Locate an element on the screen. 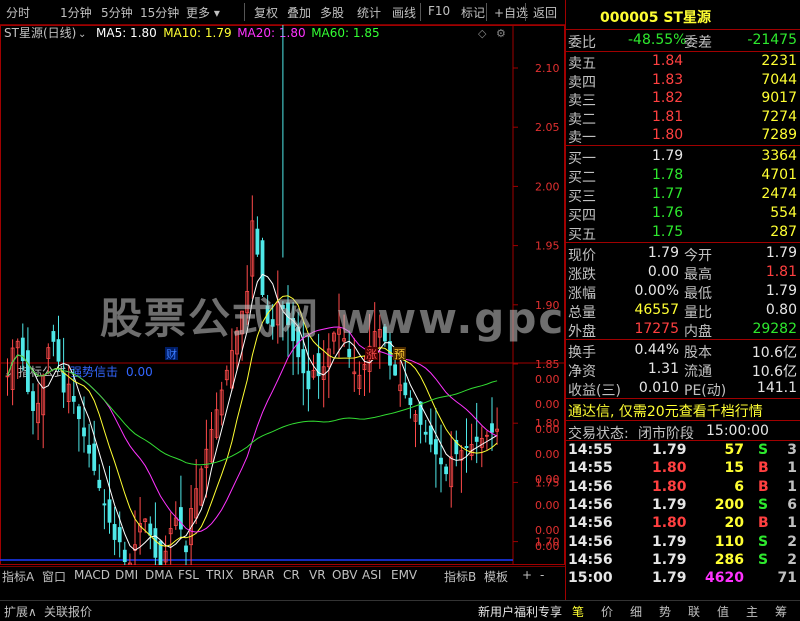 This screenshot has width=800, height=621. level-price: 1.76 is located at coordinates (668, 213).